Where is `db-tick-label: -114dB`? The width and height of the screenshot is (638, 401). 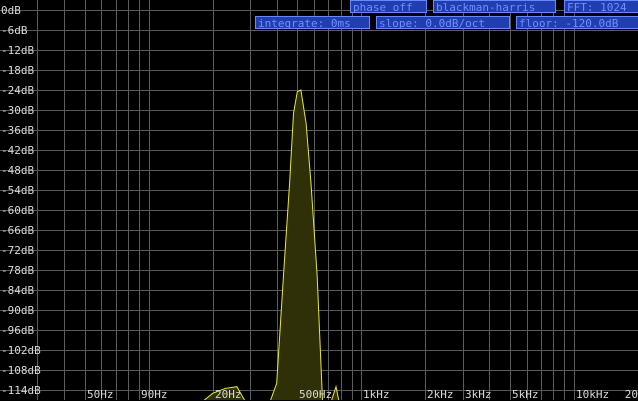
db-tick-label: -114dB is located at coordinates (21, 390).